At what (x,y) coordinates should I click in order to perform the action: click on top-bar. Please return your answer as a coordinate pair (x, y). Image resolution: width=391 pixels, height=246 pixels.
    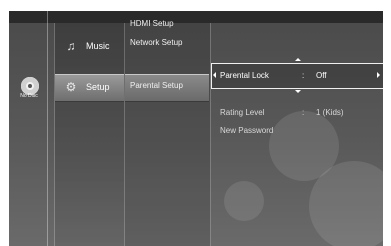
    Looking at the image, I should click on (196, 17).